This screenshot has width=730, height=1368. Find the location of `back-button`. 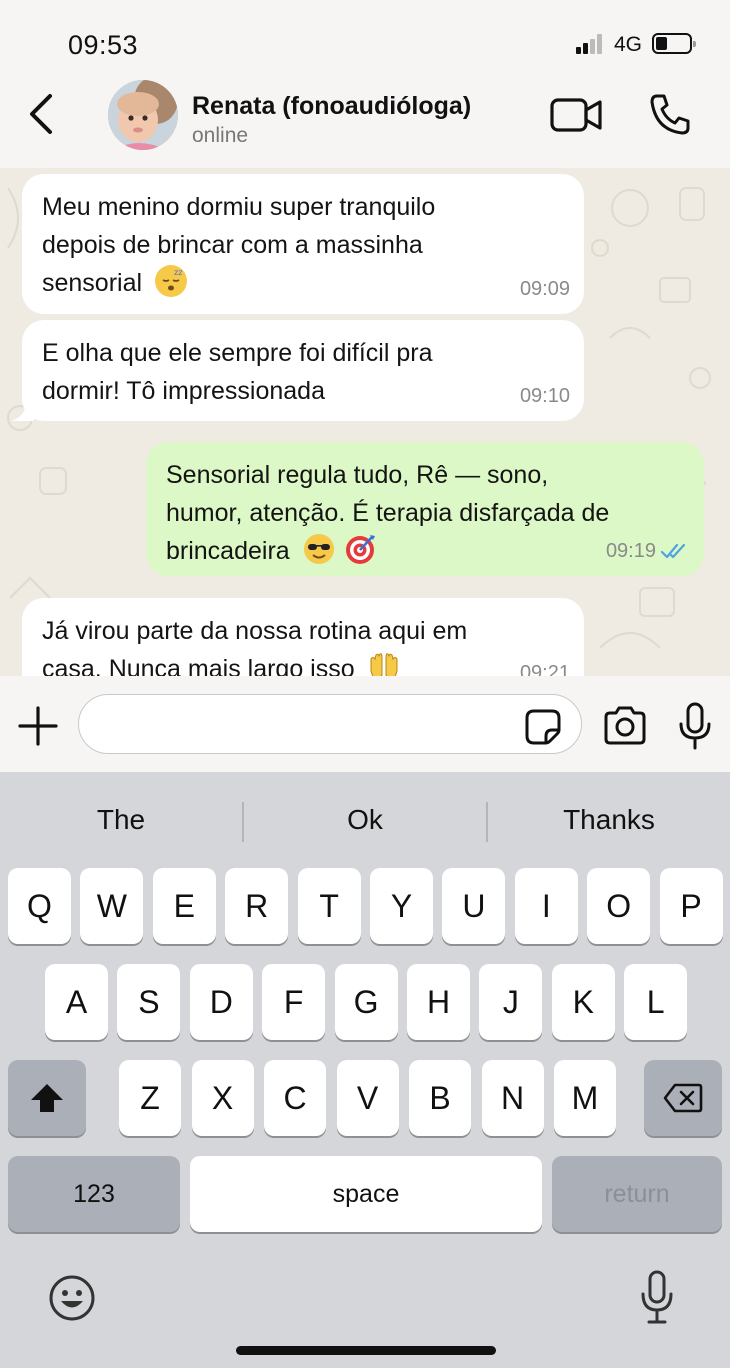

back-button is located at coordinates (44, 114).